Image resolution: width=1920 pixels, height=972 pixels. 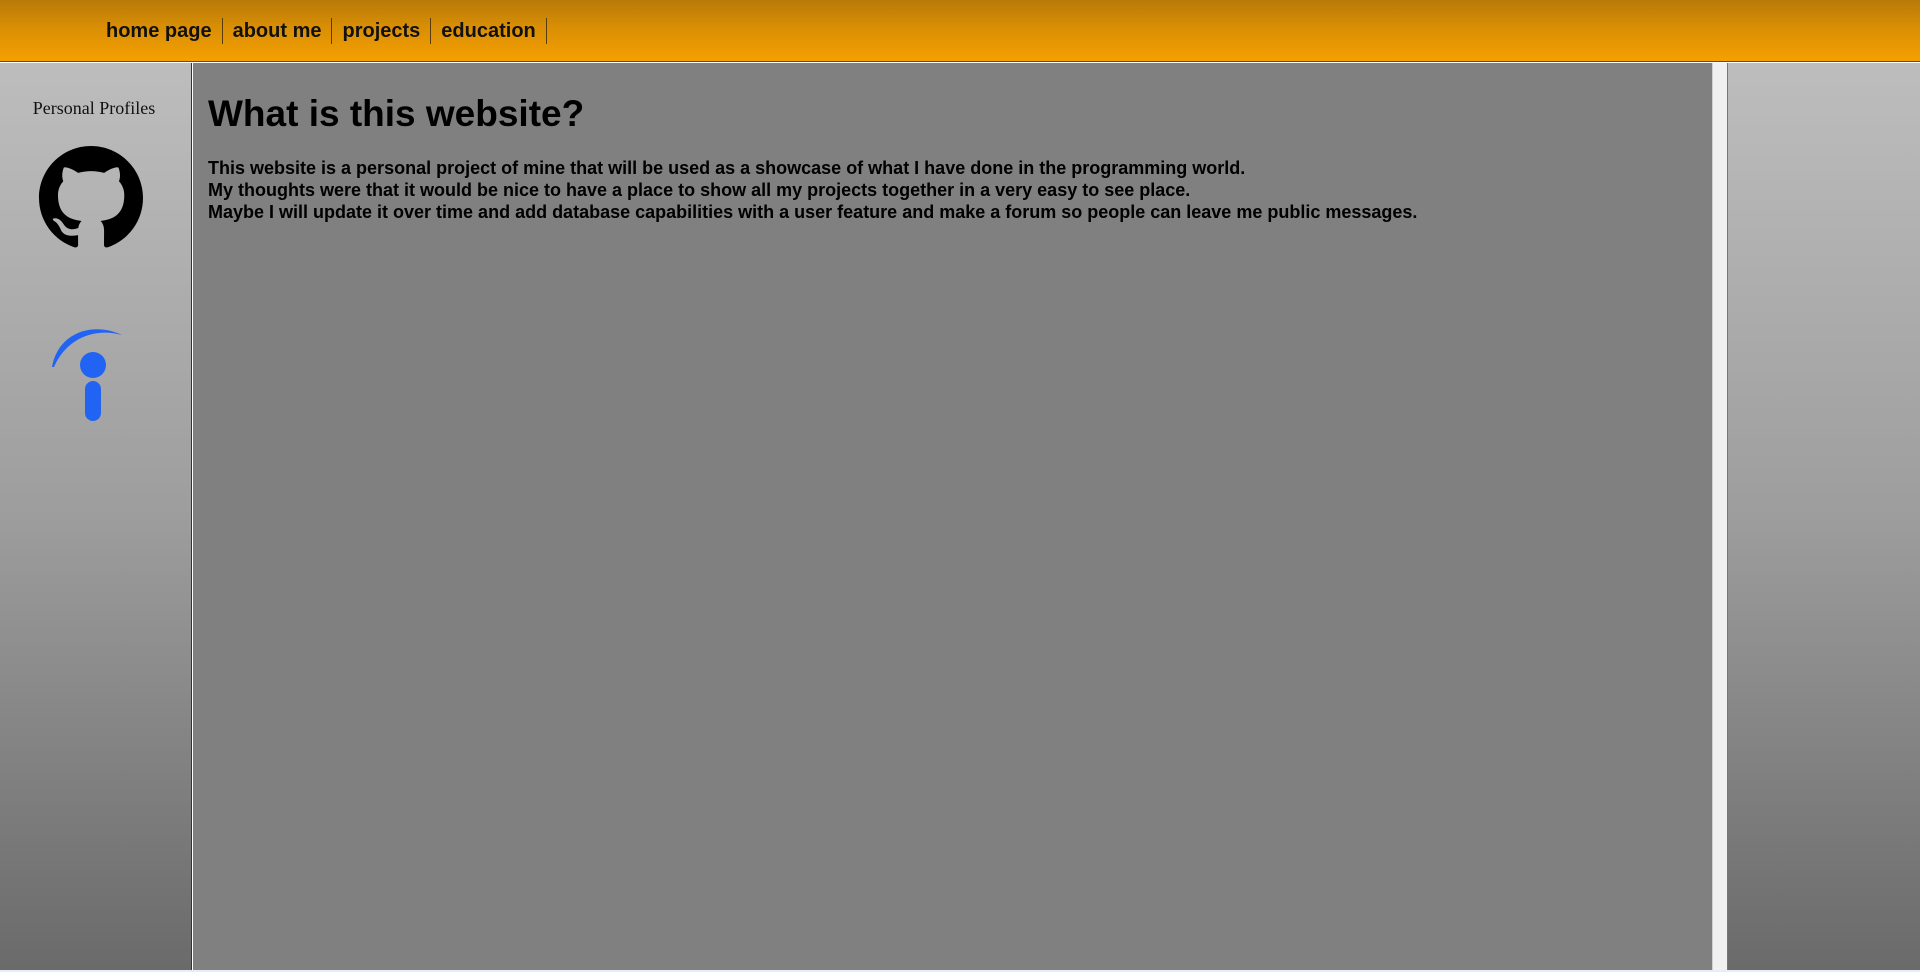 I want to click on nav-projects: projects, so click(x=382, y=31).